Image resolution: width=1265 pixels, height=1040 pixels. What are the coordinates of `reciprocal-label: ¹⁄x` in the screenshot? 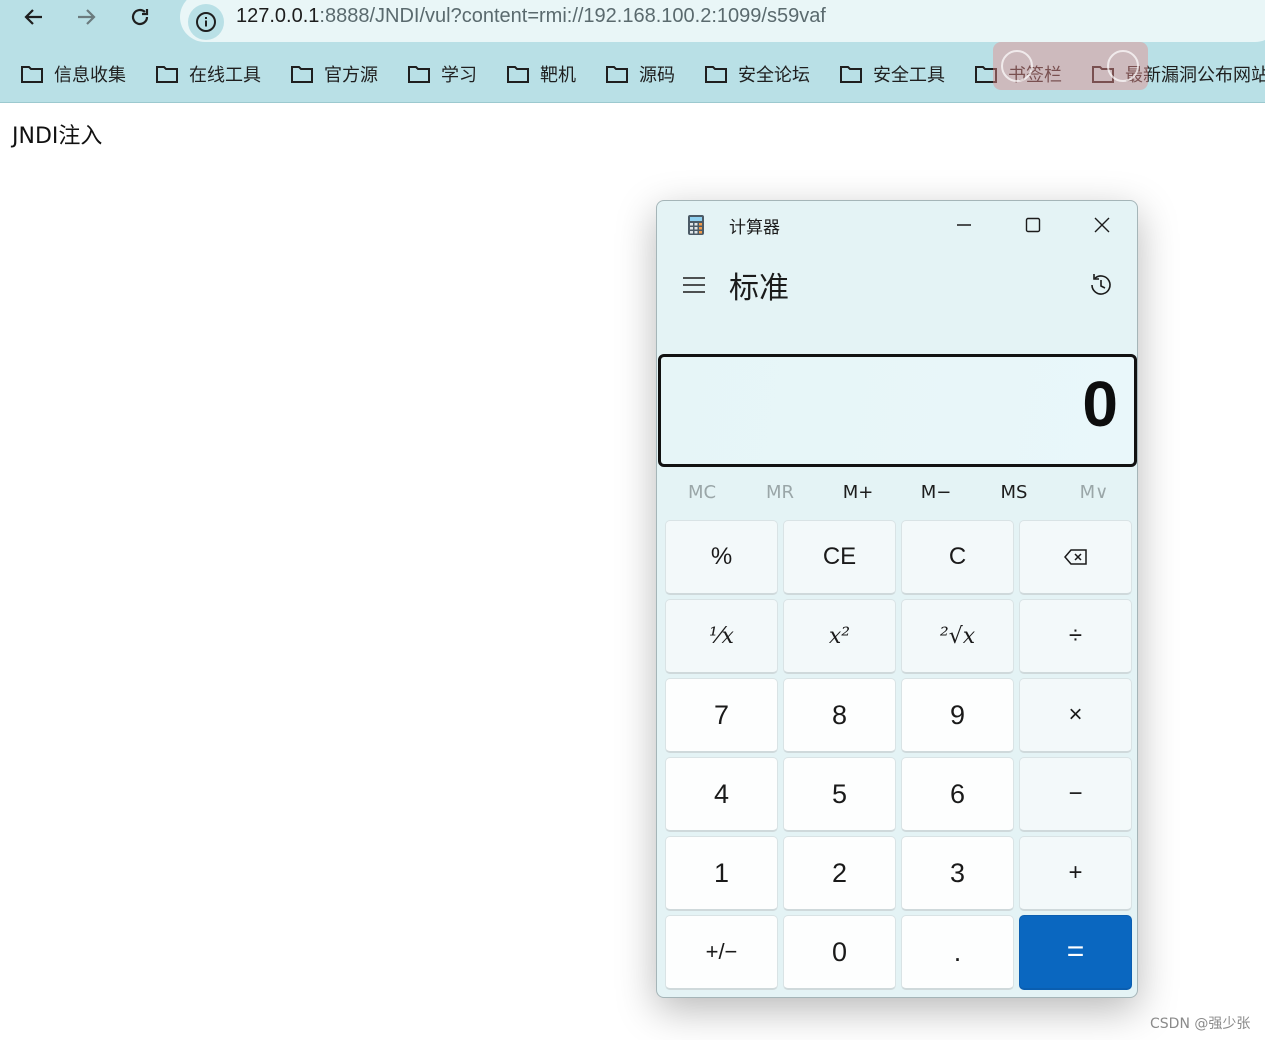 It's located at (721, 636).